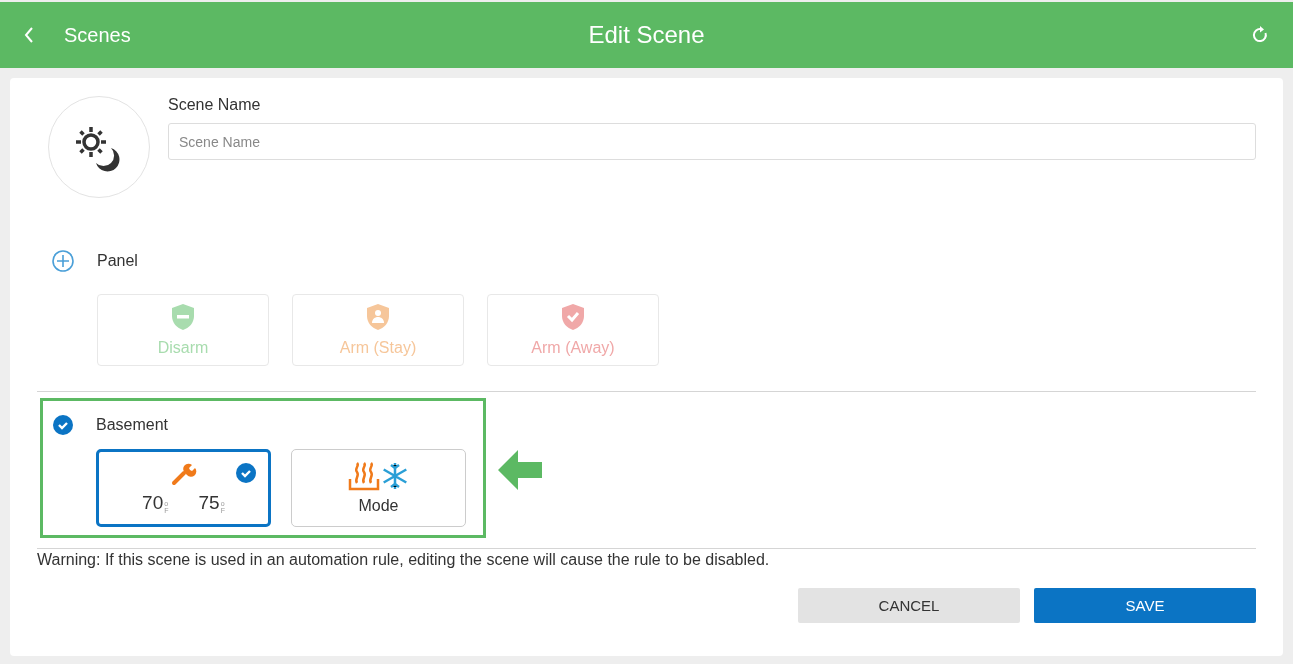 This screenshot has width=1293, height=664. What do you see at coordinates (1145, 605) in the screenshot?
I see `save-button: SAVE` at bounding box center [1145, 605].